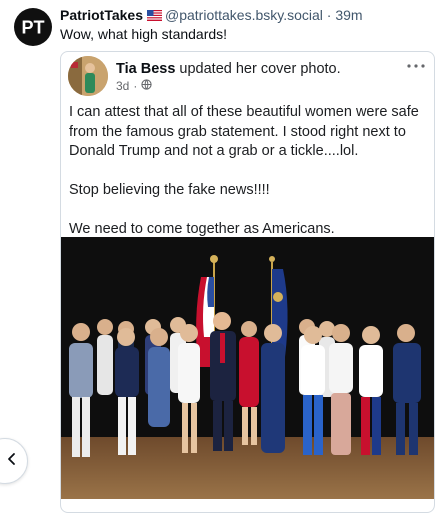 This screenshot has height=513, width=440. What do you see at coordinates (9, 461) in the screenshot?
I see `chevron-left-icon` at bounding box center [9, 461].